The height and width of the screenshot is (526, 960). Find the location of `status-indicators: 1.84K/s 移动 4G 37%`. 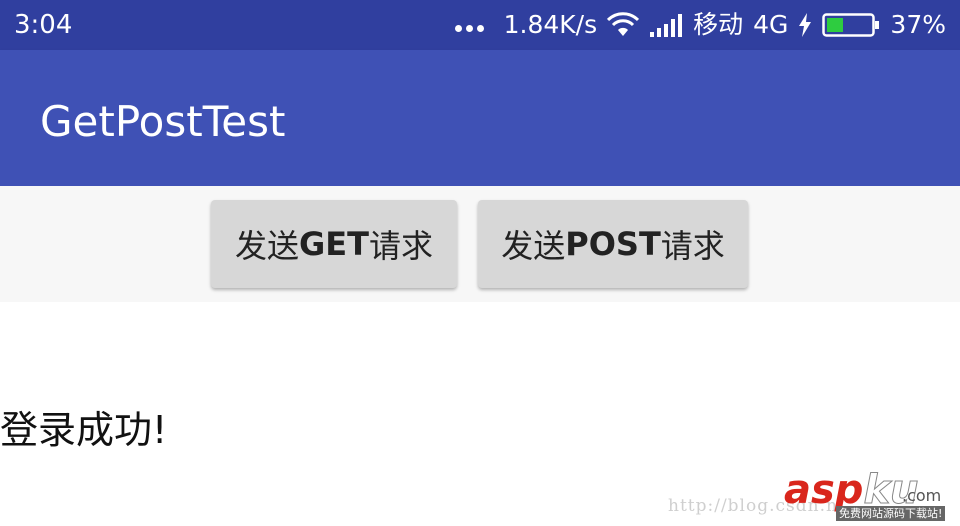

status-indicators: 1.84K/s 移动 4G 37% is located at coordinates (700, 25).